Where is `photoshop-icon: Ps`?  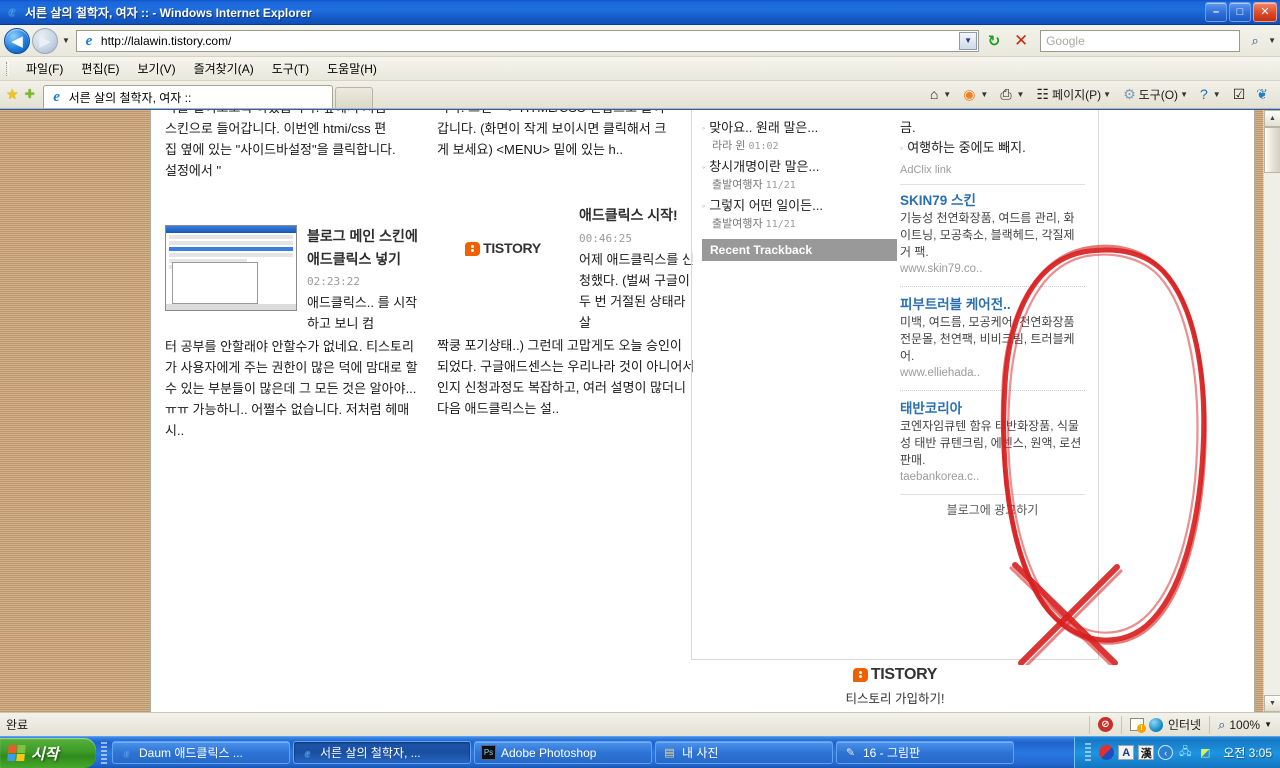
photoshop-icon: Ps is located at coordinates (488, 752).